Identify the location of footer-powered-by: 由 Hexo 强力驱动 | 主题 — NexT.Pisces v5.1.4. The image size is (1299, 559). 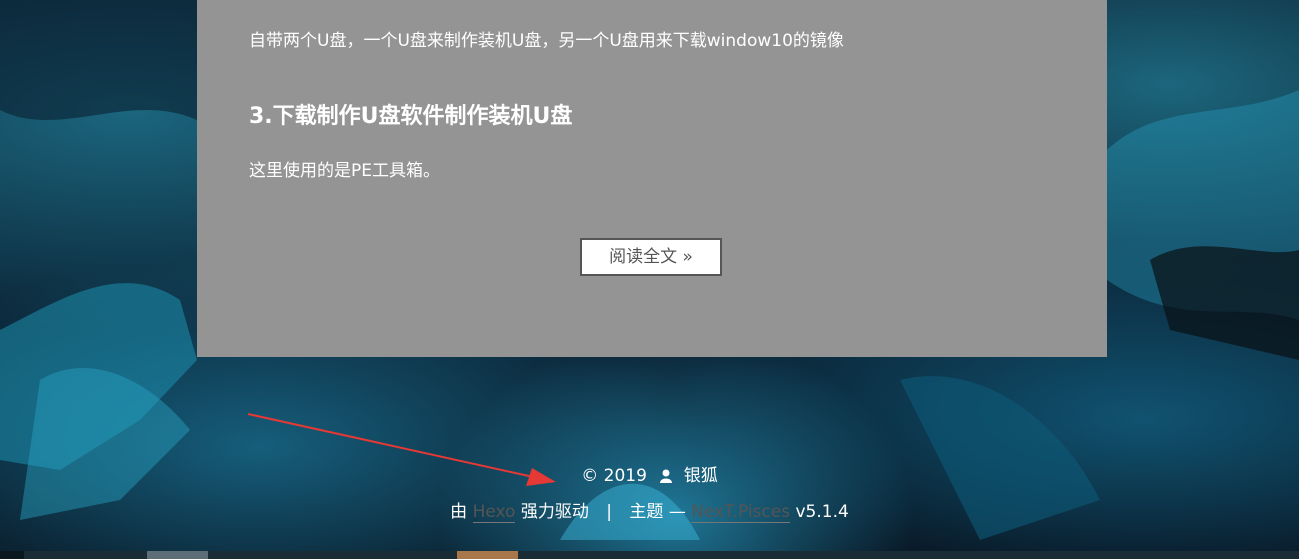
(649, 510).